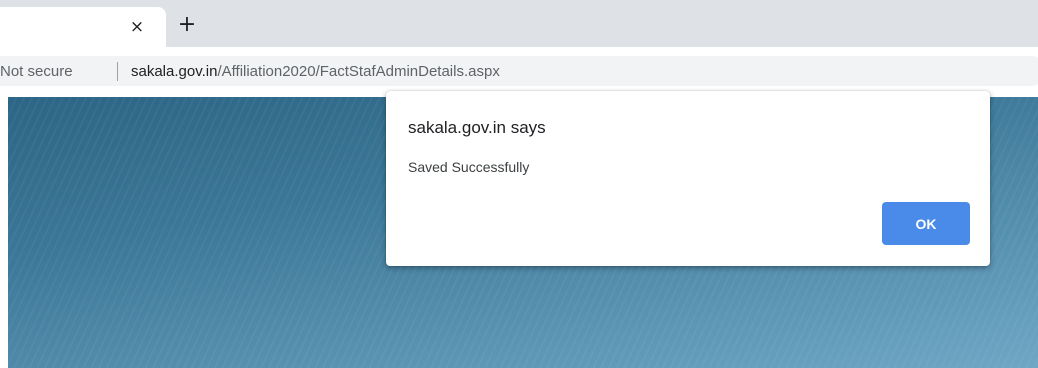 This screenshot has width=1038, height=368. What do you see at coordinates (4, 232) in the screenshot?
I see `page-left-edge` at bounding box center [4, 232].